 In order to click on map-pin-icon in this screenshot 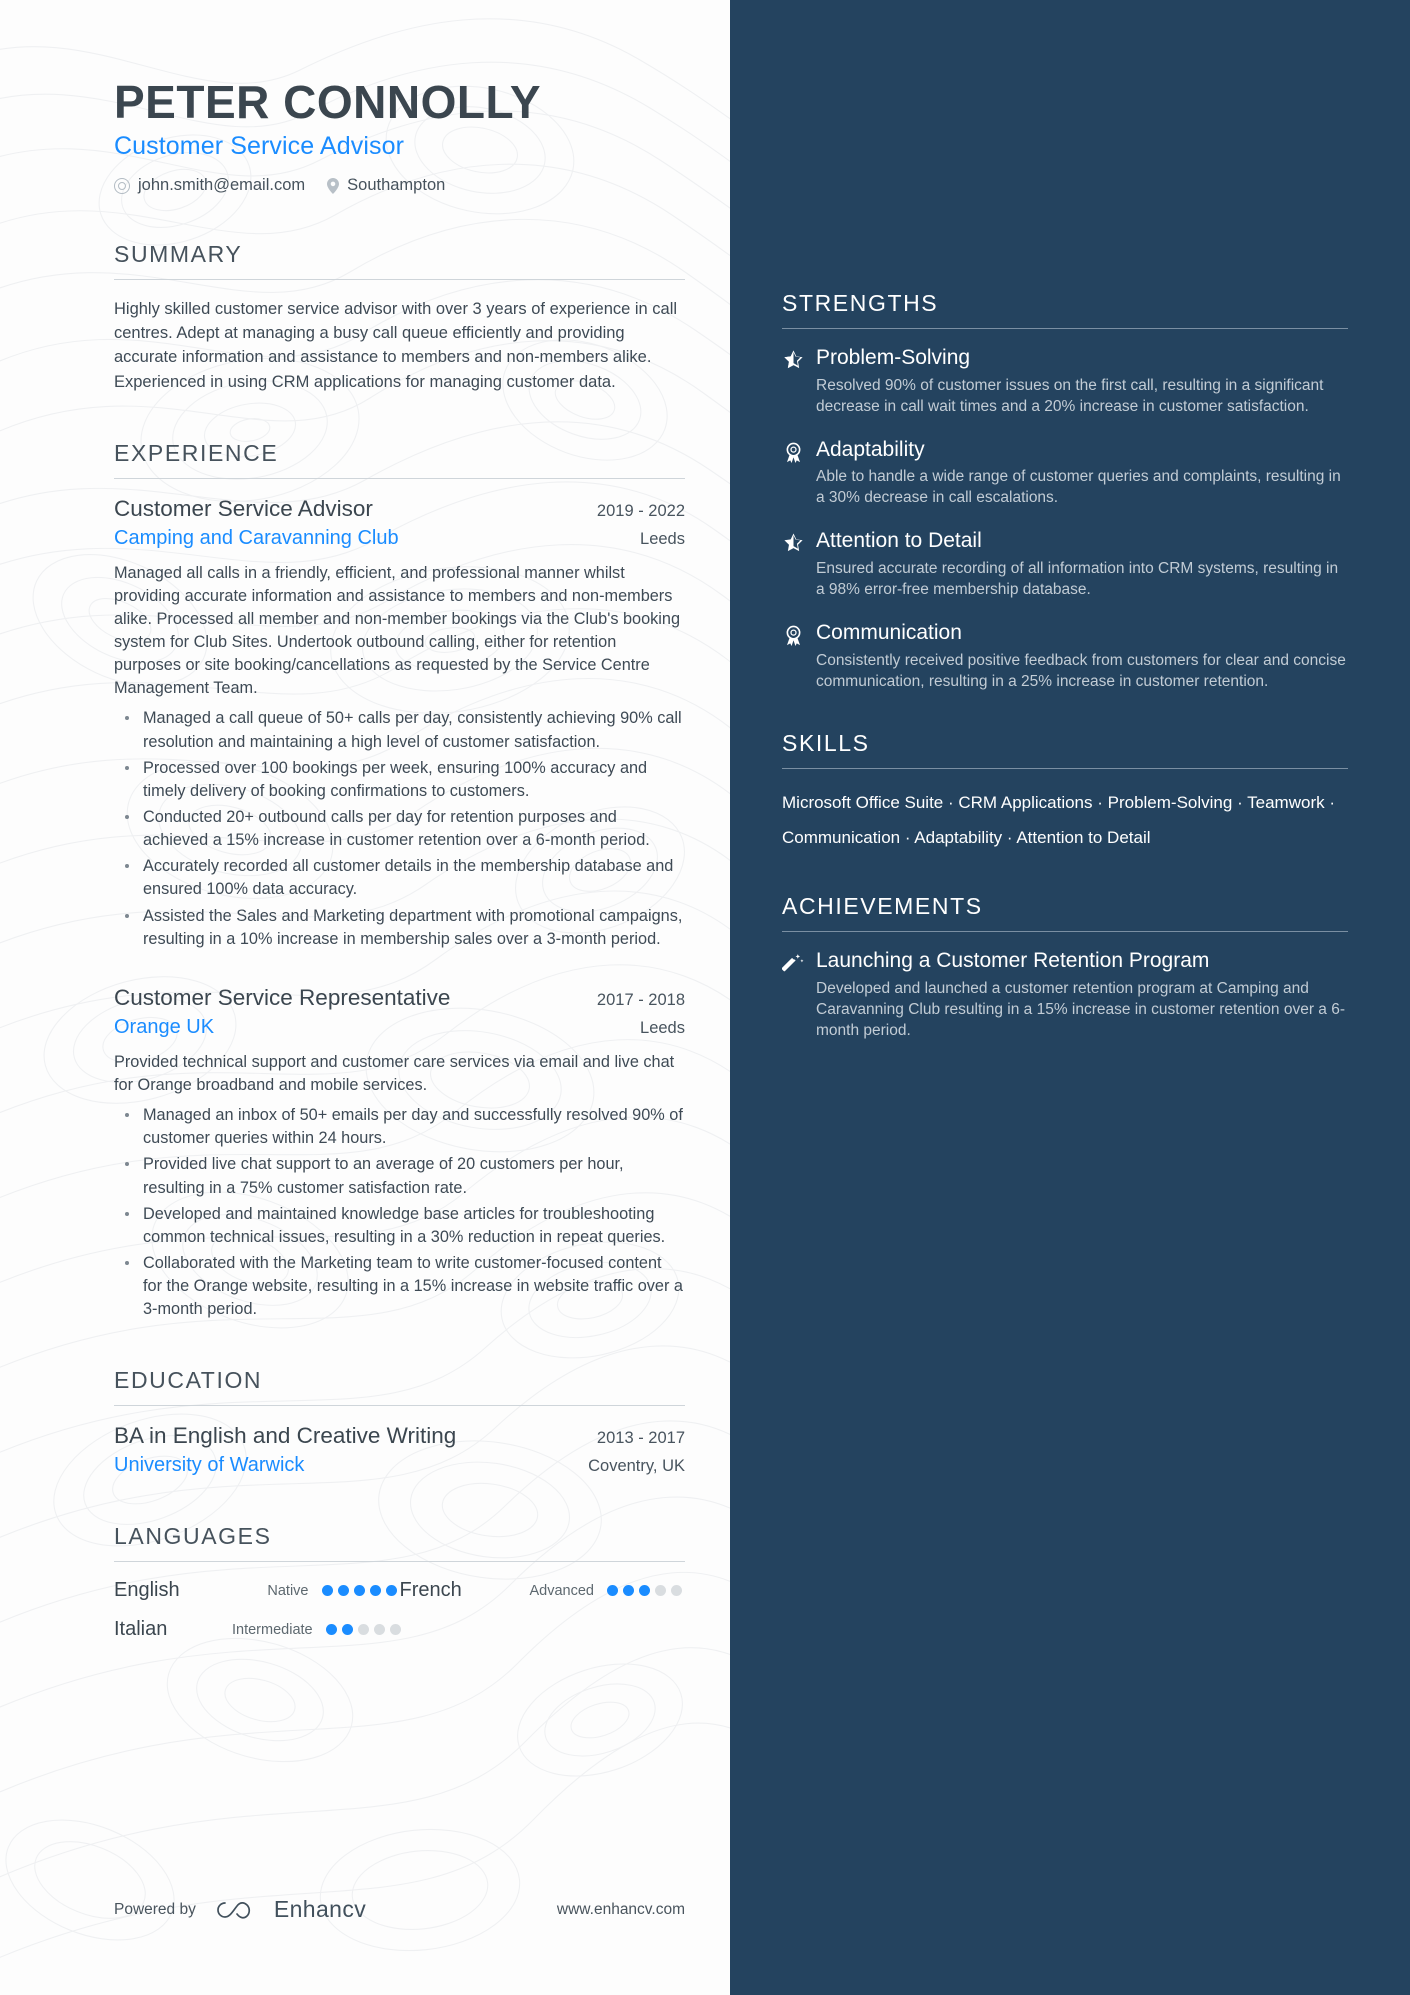, I will do `click(333, 185)`.